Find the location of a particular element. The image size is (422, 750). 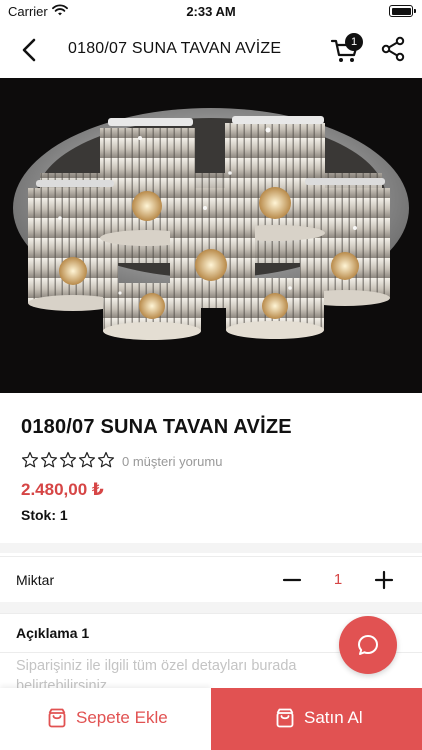

chat-button is located at coordinates (368, 645).